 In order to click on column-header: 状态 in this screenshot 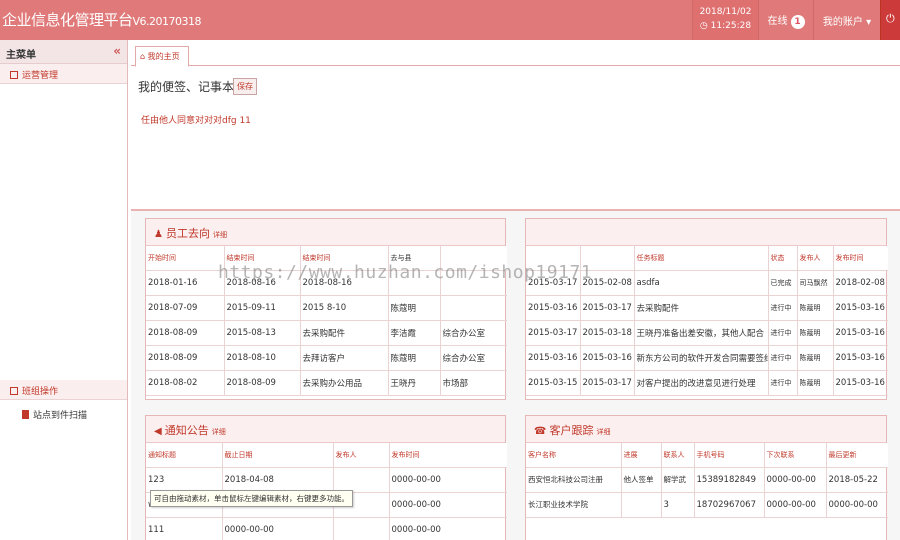, I will do `click(783, 258)`.